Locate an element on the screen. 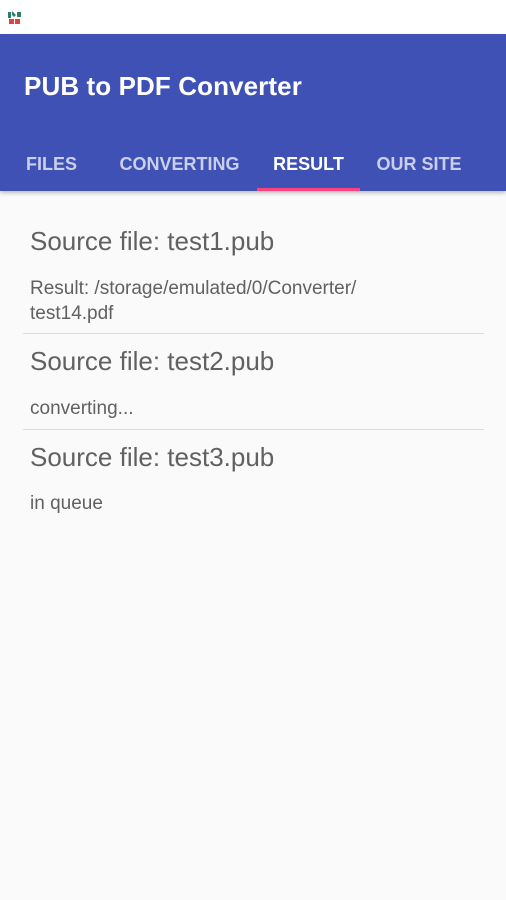 This screenshot has width=506, height=900. result-status: in queue is located at coordinates (66, 503).